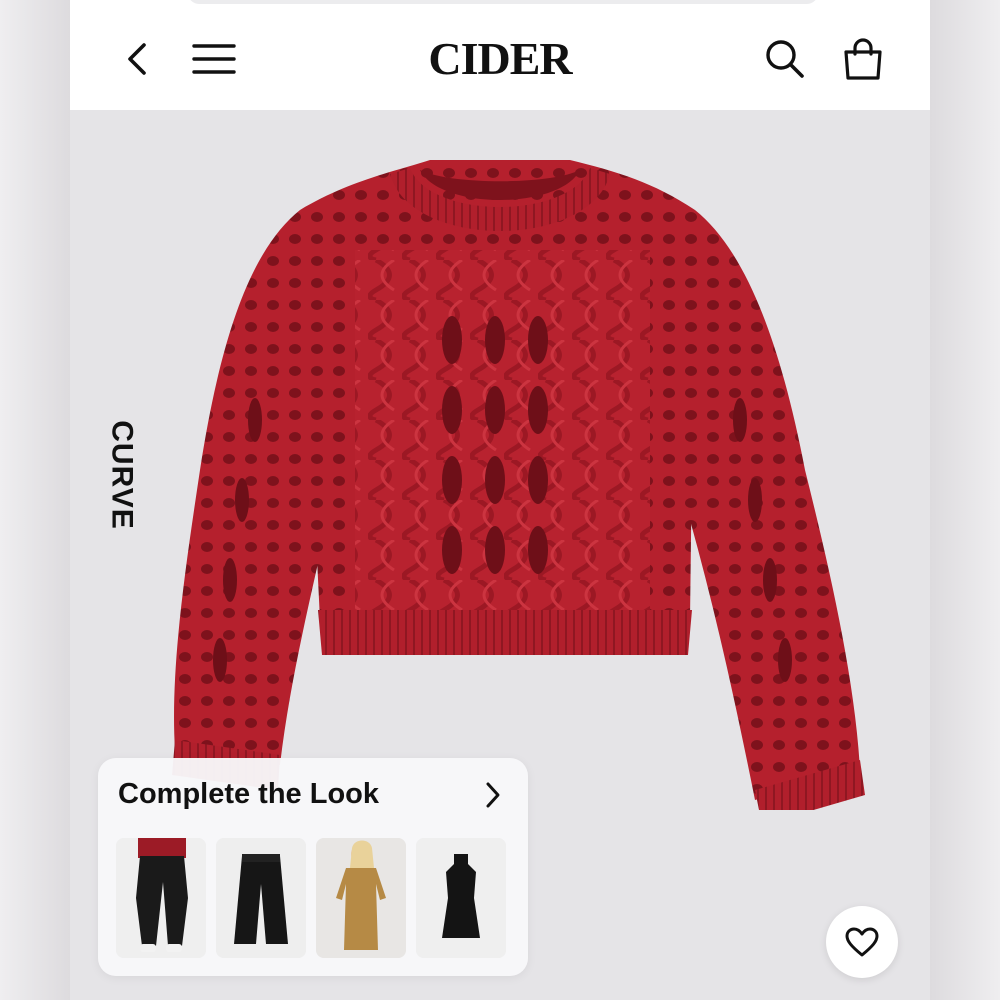  I want to click on menu-icon, so click(214, 59).